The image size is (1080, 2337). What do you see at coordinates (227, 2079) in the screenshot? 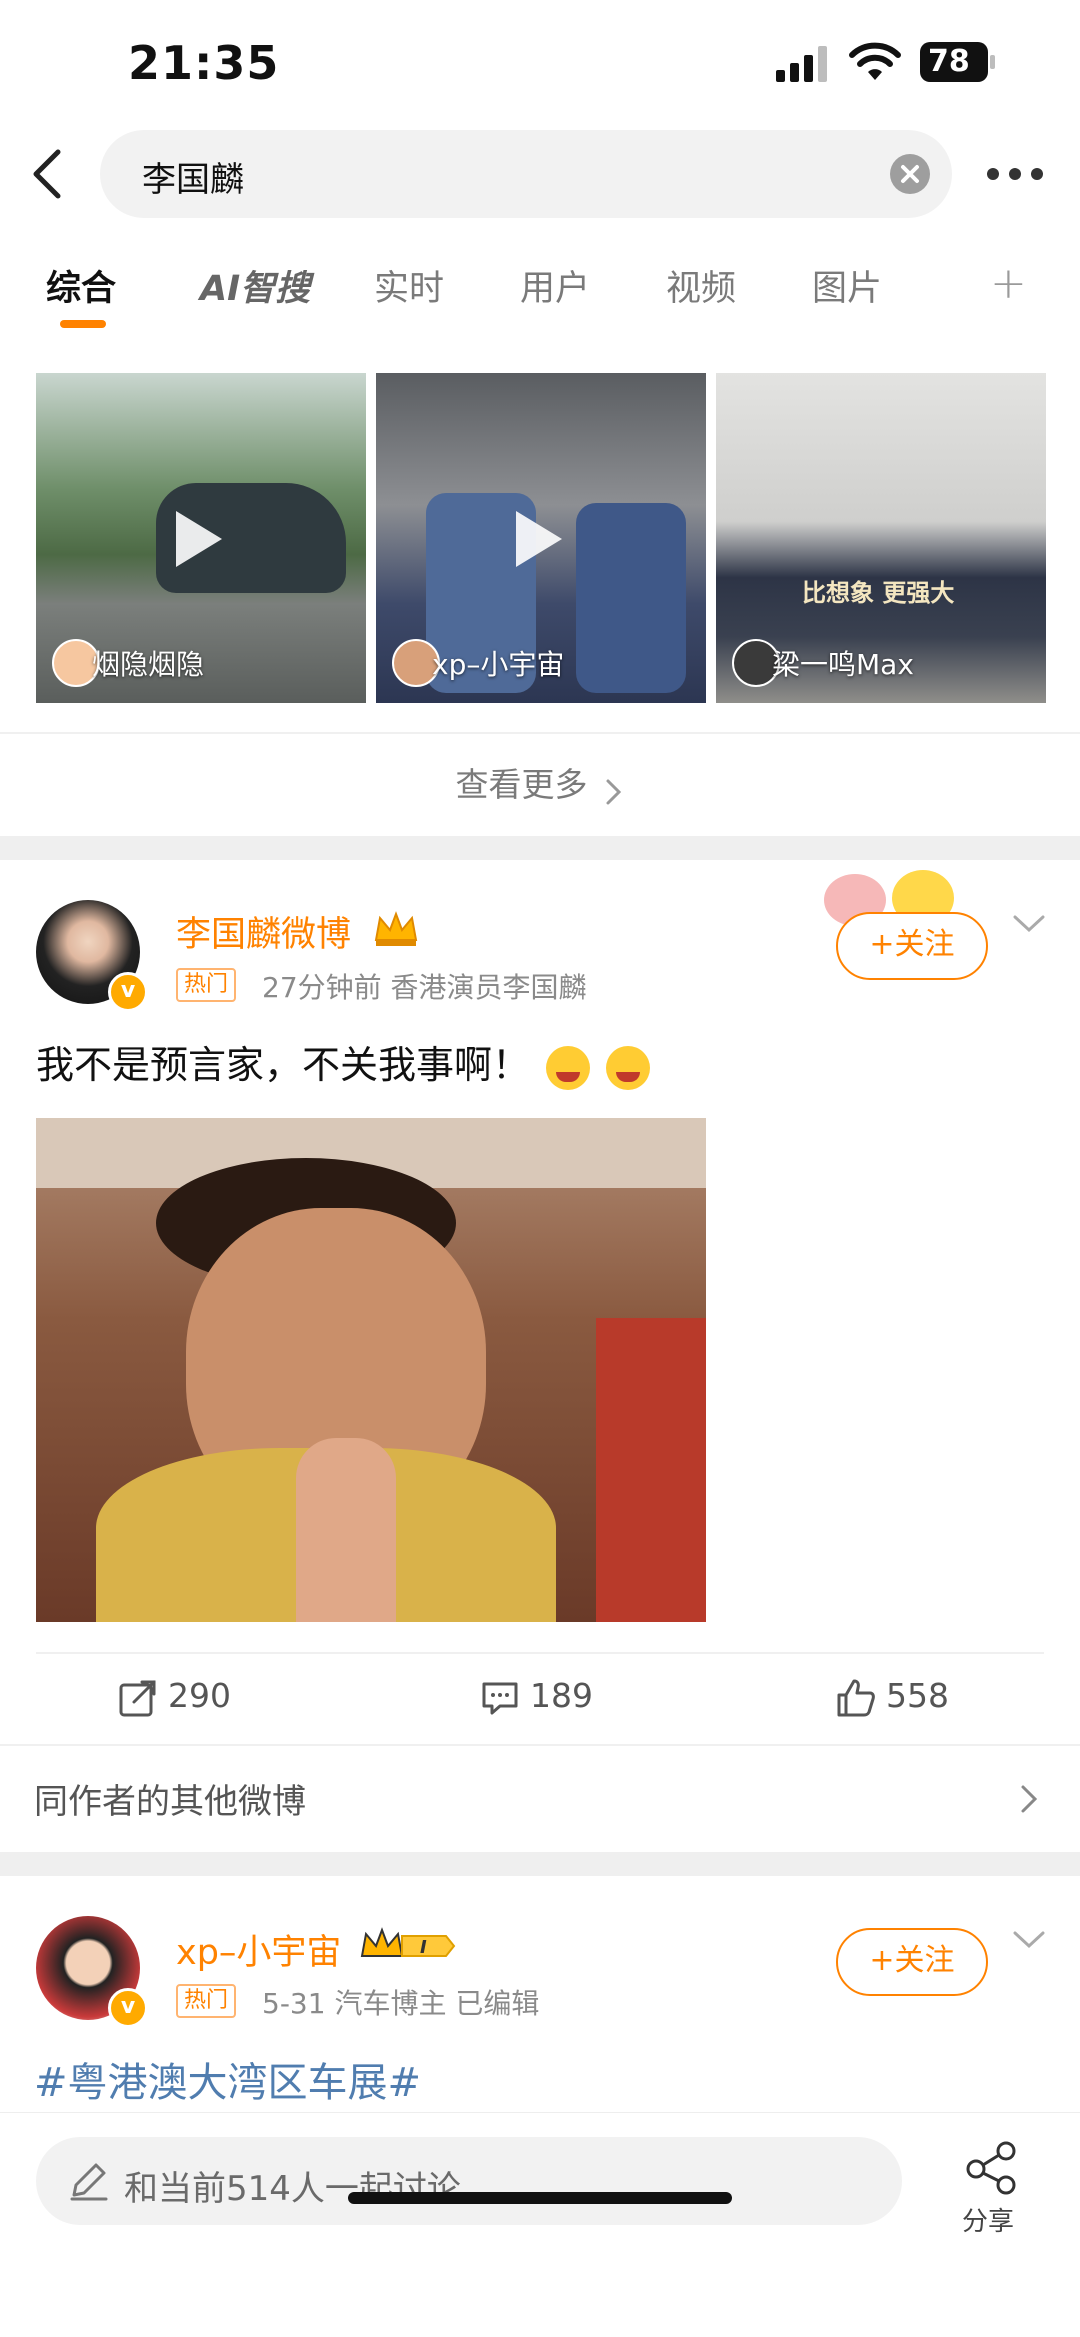
I see `topic-hashtag: #粤港澳大湾区车展#` at bounding box center [227, 2079].